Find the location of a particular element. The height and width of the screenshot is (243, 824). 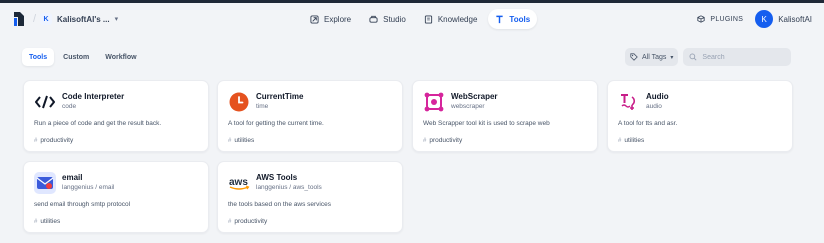

tool-description: A tool for getting the current time. is located at coordinates (276, 123).